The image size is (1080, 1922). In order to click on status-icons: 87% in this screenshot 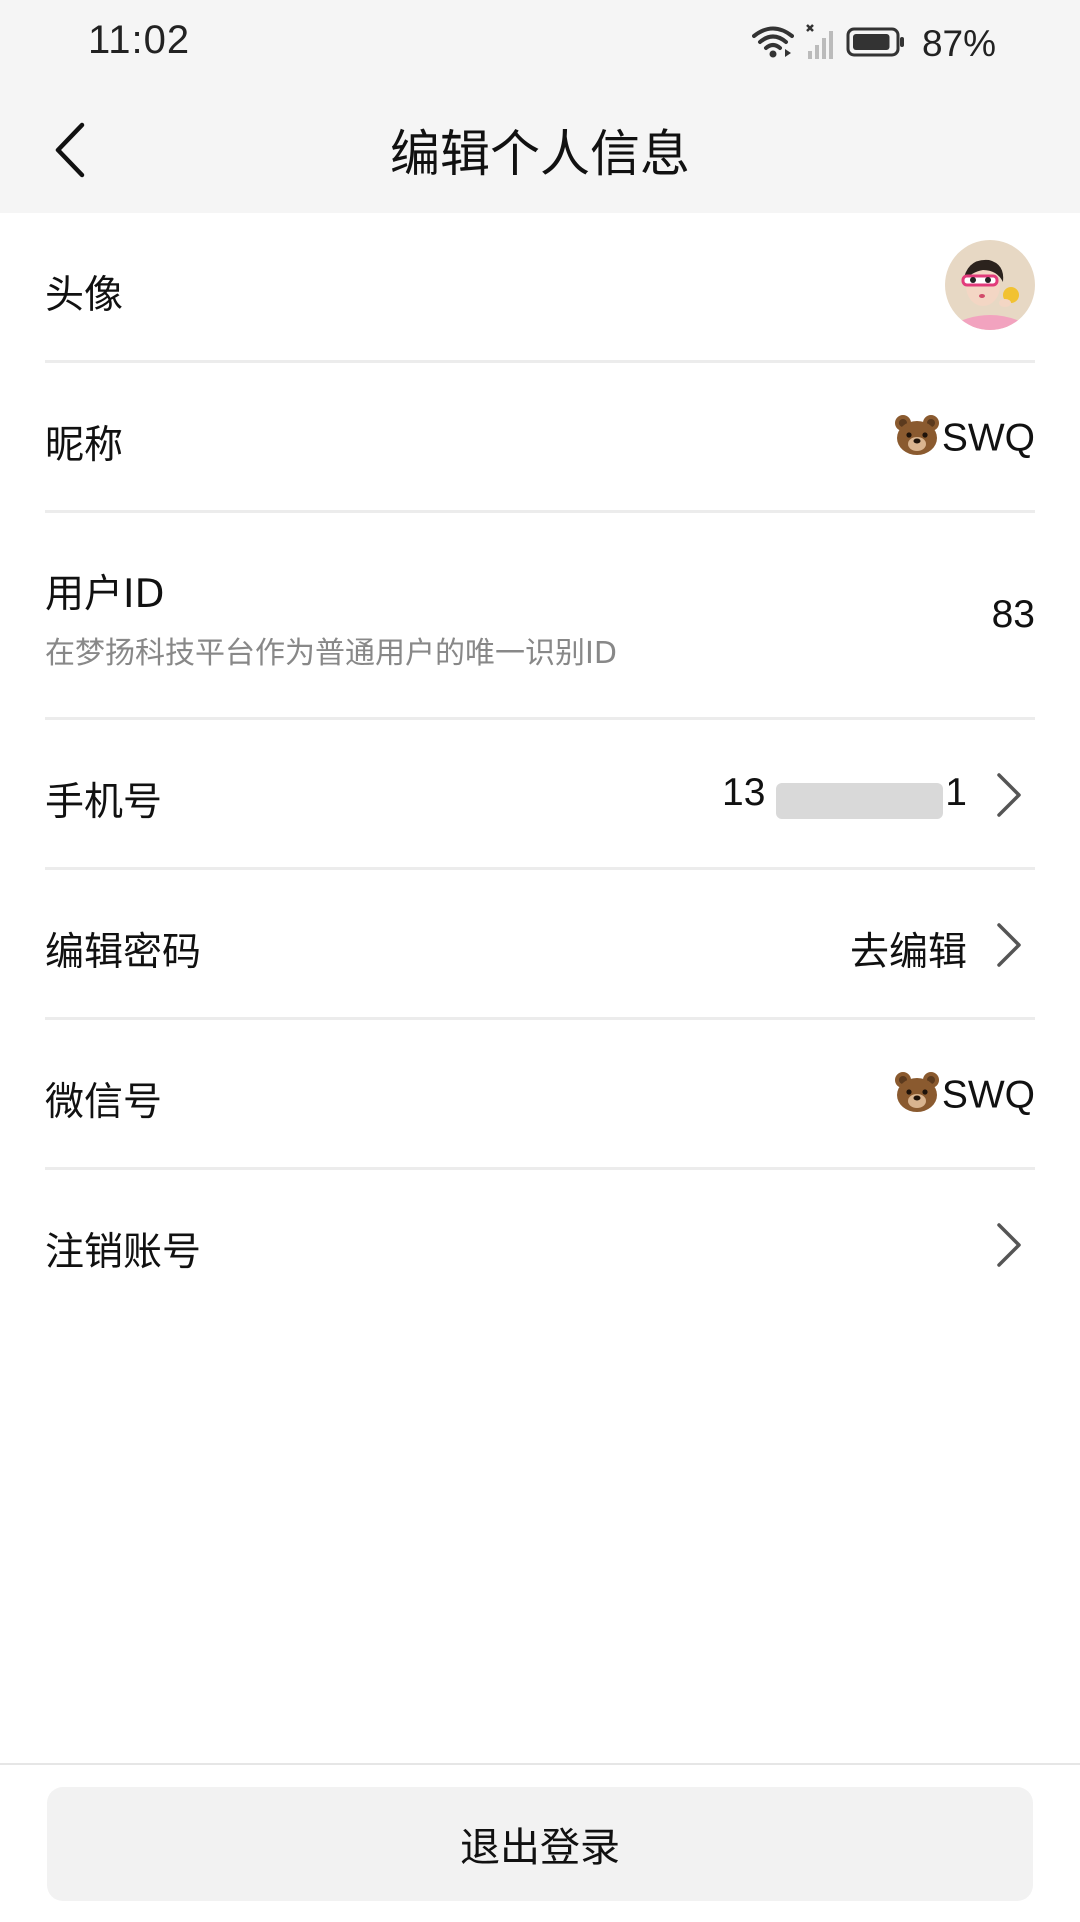, I will do `click(873, 44)`.